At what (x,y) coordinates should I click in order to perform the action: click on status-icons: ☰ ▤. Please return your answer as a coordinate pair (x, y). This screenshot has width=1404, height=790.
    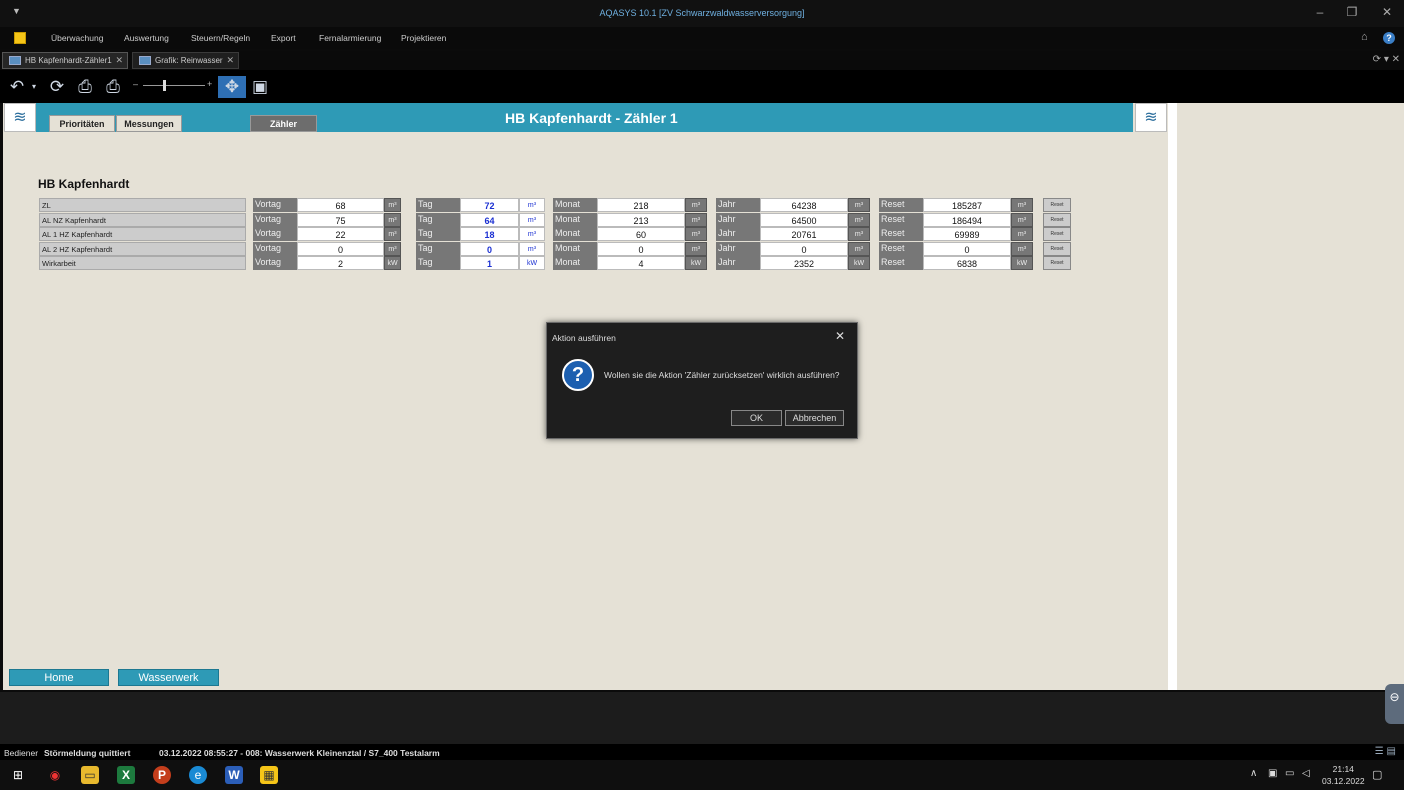
    Looking at the image, I should click on (1385, 751).